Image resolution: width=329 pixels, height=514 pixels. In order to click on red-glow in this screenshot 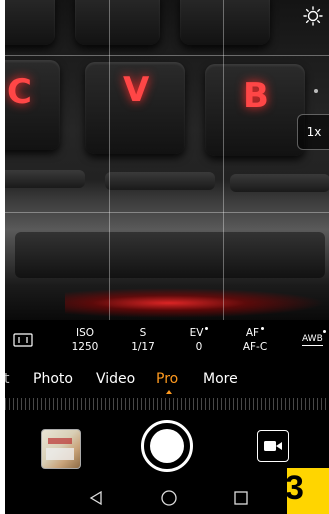, I will do `click(195, 303)`.